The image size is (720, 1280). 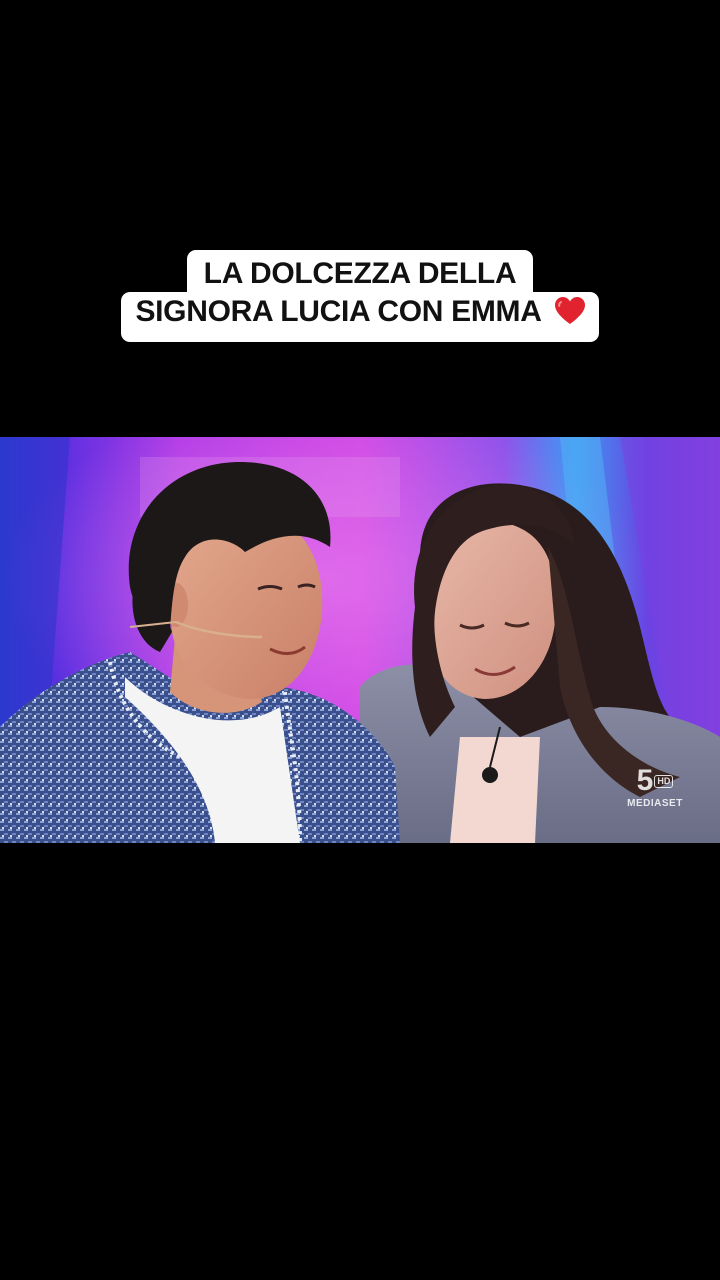 What do you see at coordinates (655, 791) in the screenshot?
I see `channel-logo-icon: 5 HD MEDIASET` at bounding box center [655, 791].